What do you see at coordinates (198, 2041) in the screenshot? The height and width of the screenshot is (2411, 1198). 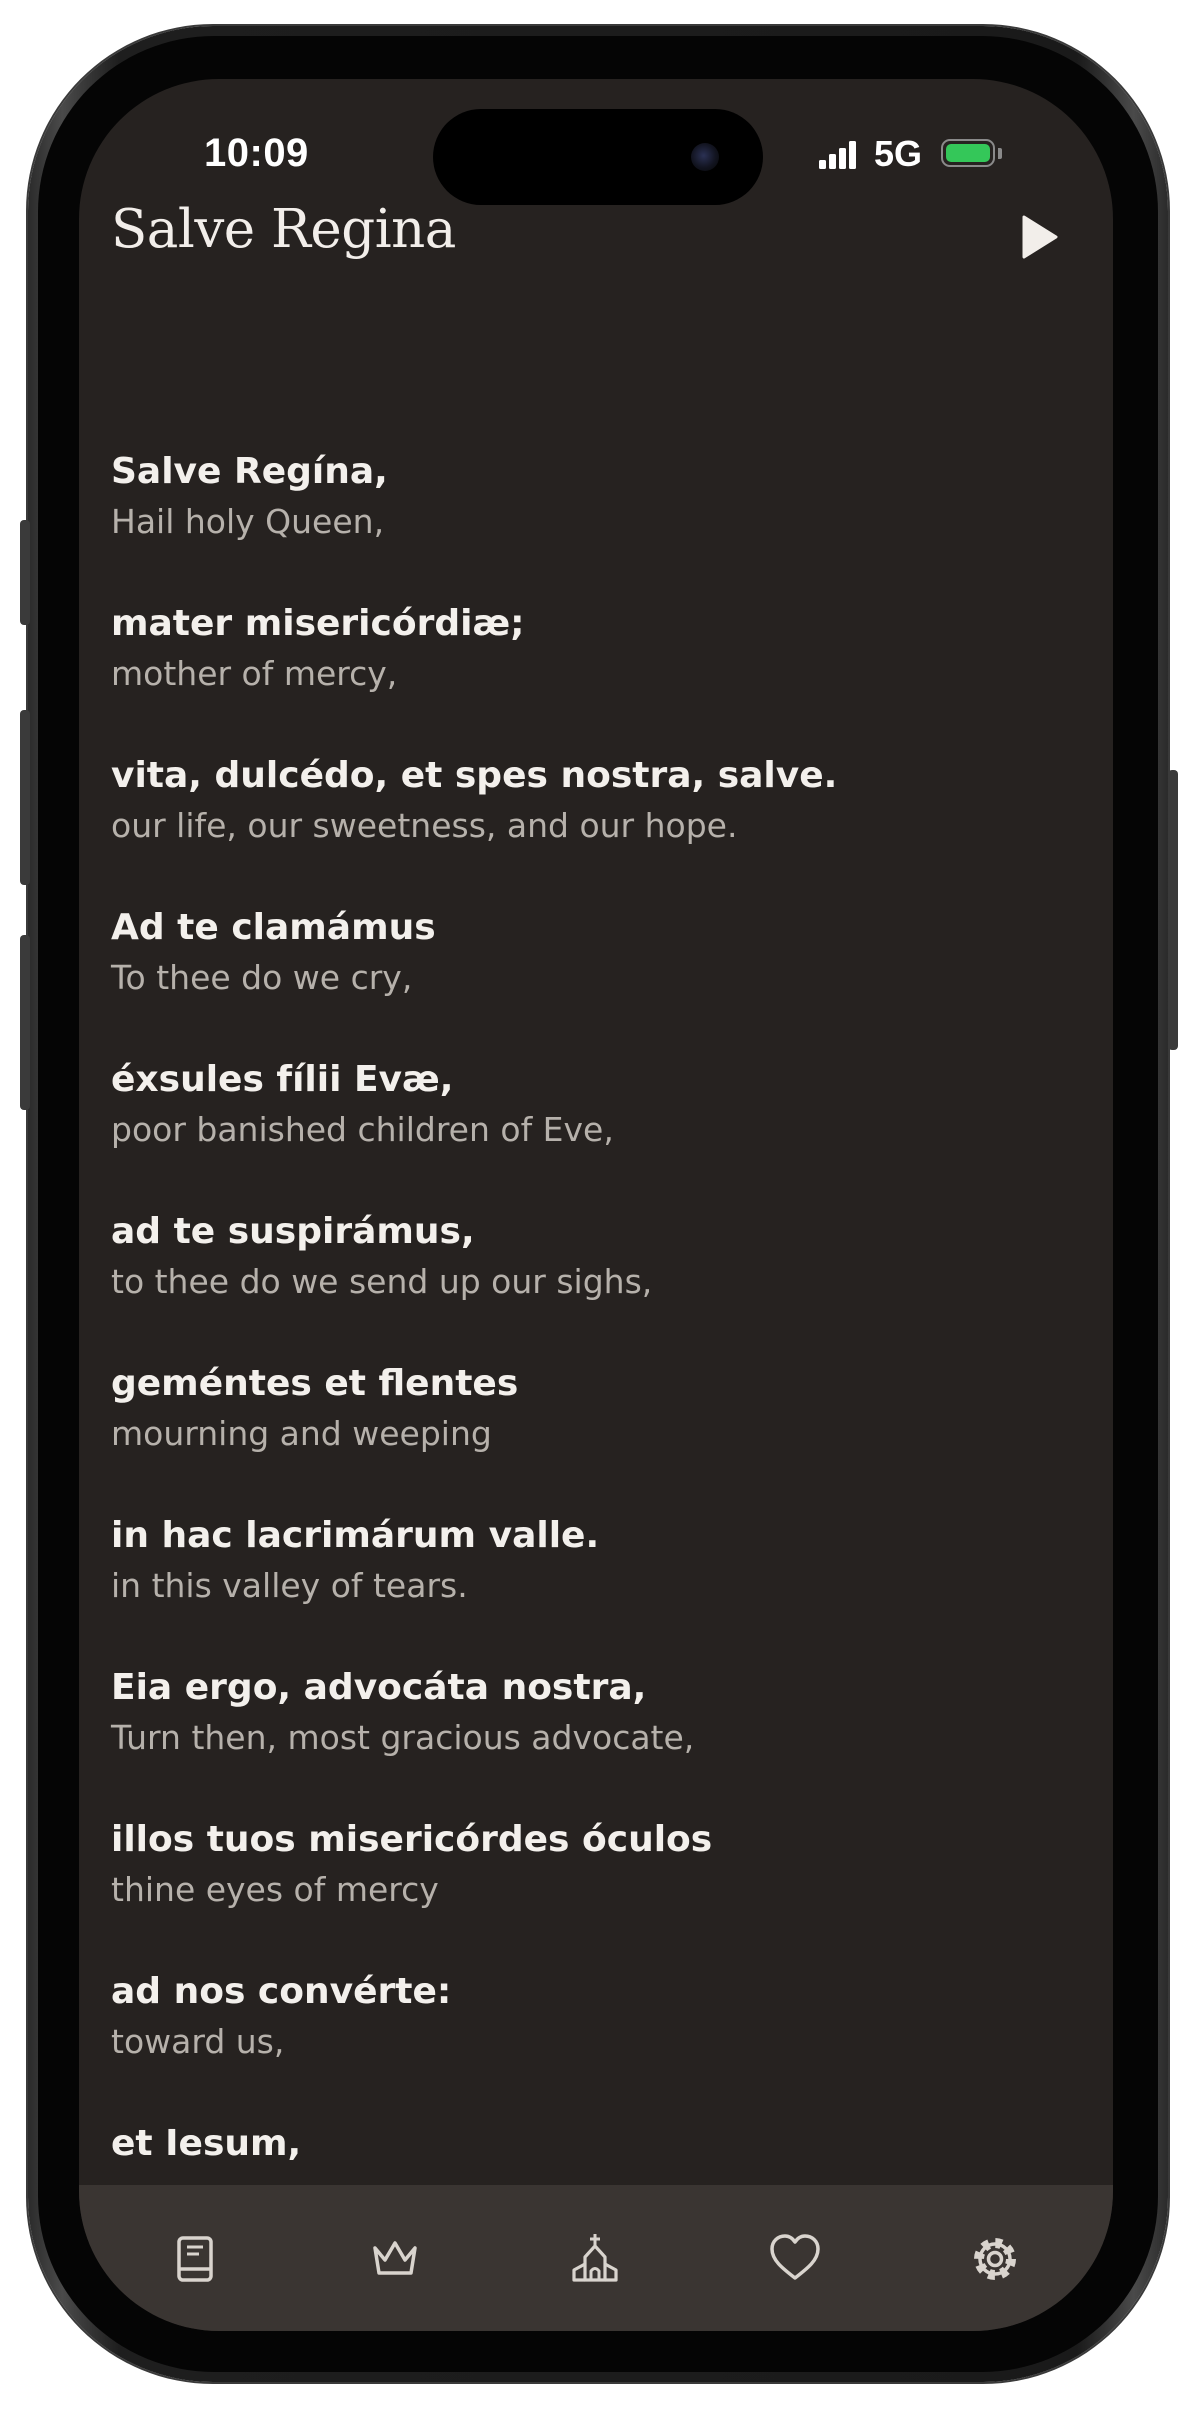 I see `verse-english-text: toward us,` at bounding box center [198, 2041].